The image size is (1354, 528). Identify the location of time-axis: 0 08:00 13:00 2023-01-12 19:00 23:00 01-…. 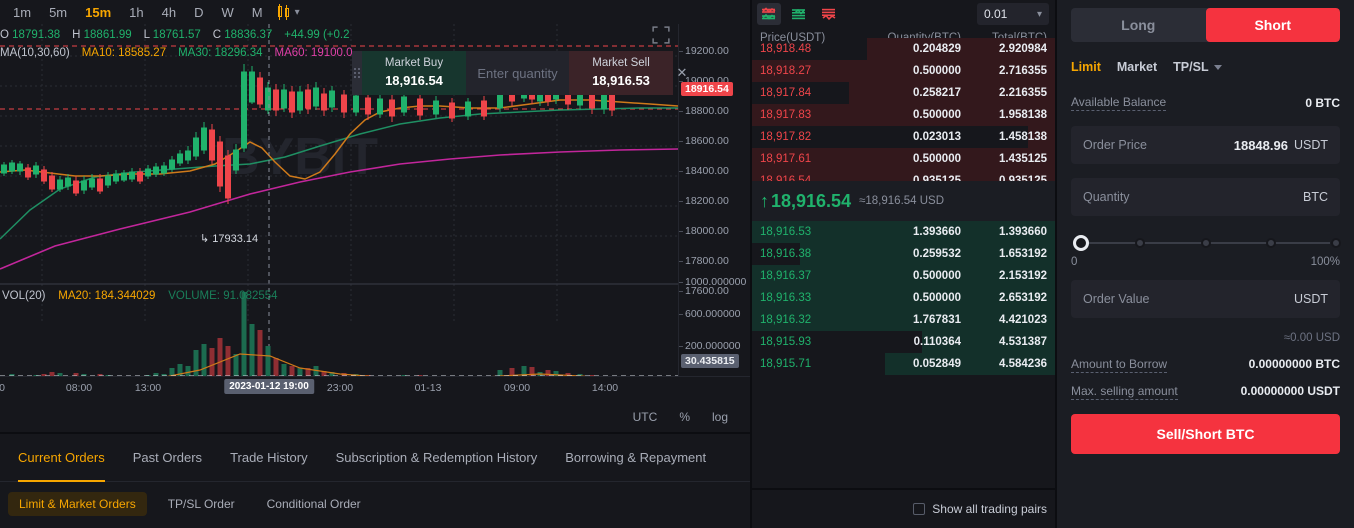
(375, 389).